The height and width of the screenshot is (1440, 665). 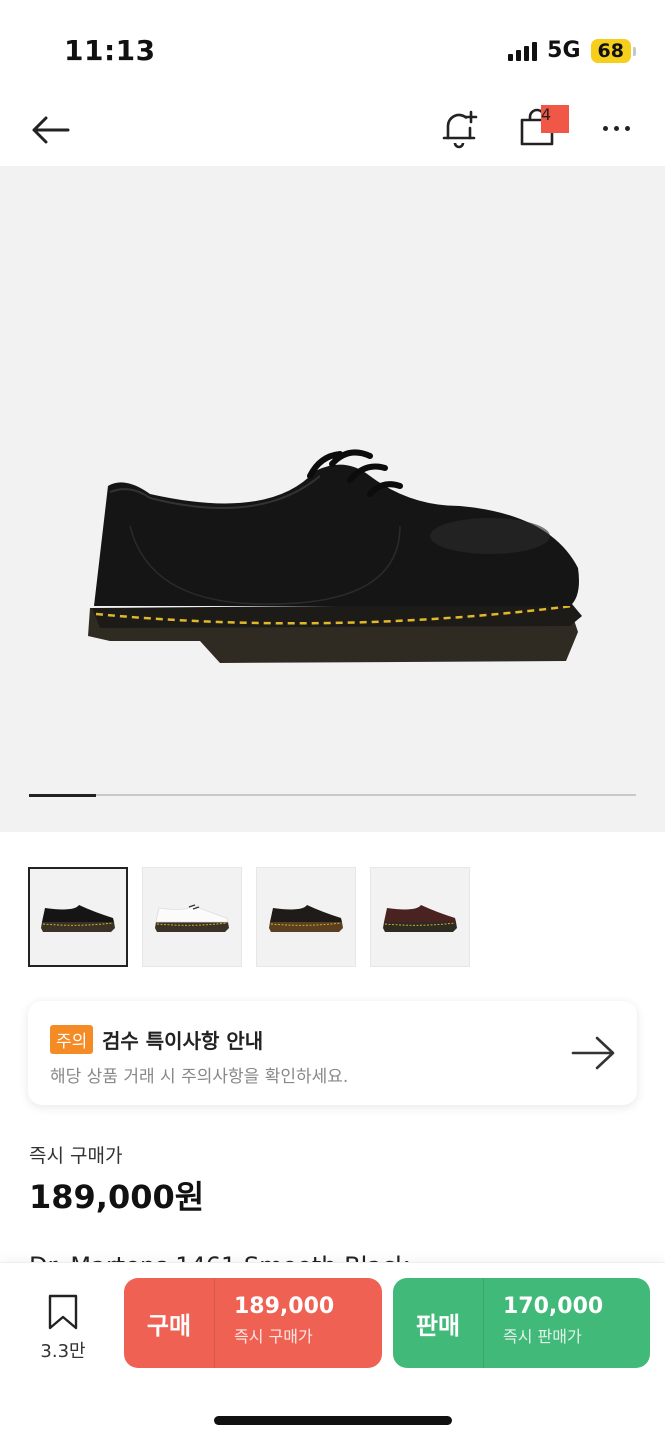 I want to click on notice-description: 해당 상품 거래 시 주의사항을 확인하세요., so click(x=199, y=1077).